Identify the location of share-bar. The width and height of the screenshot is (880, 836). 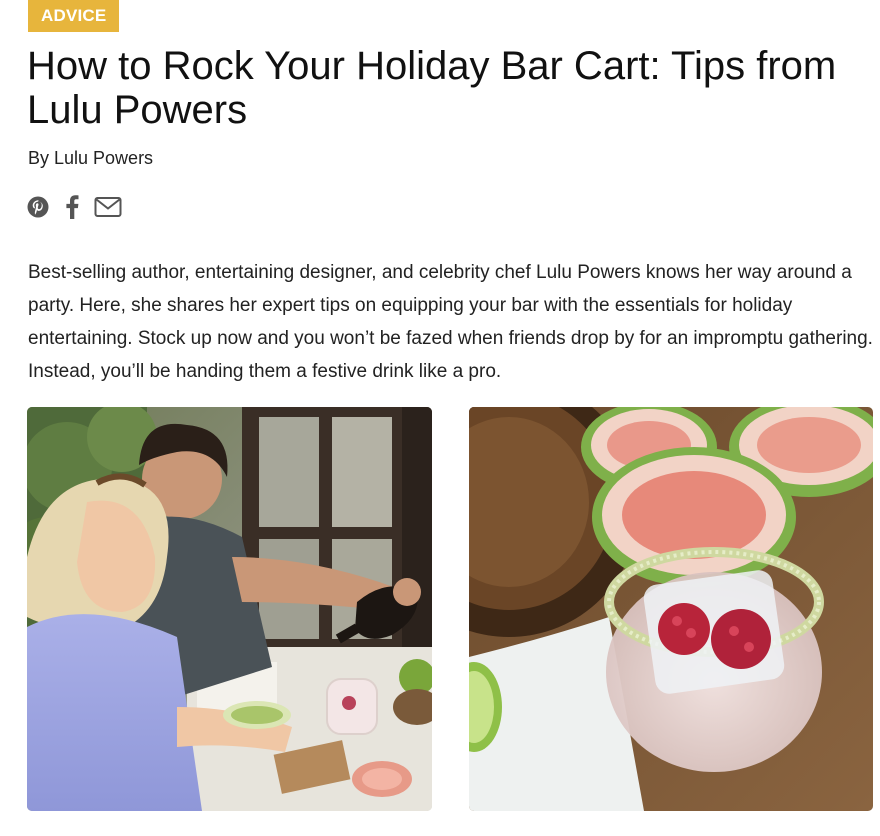
(74, 207).